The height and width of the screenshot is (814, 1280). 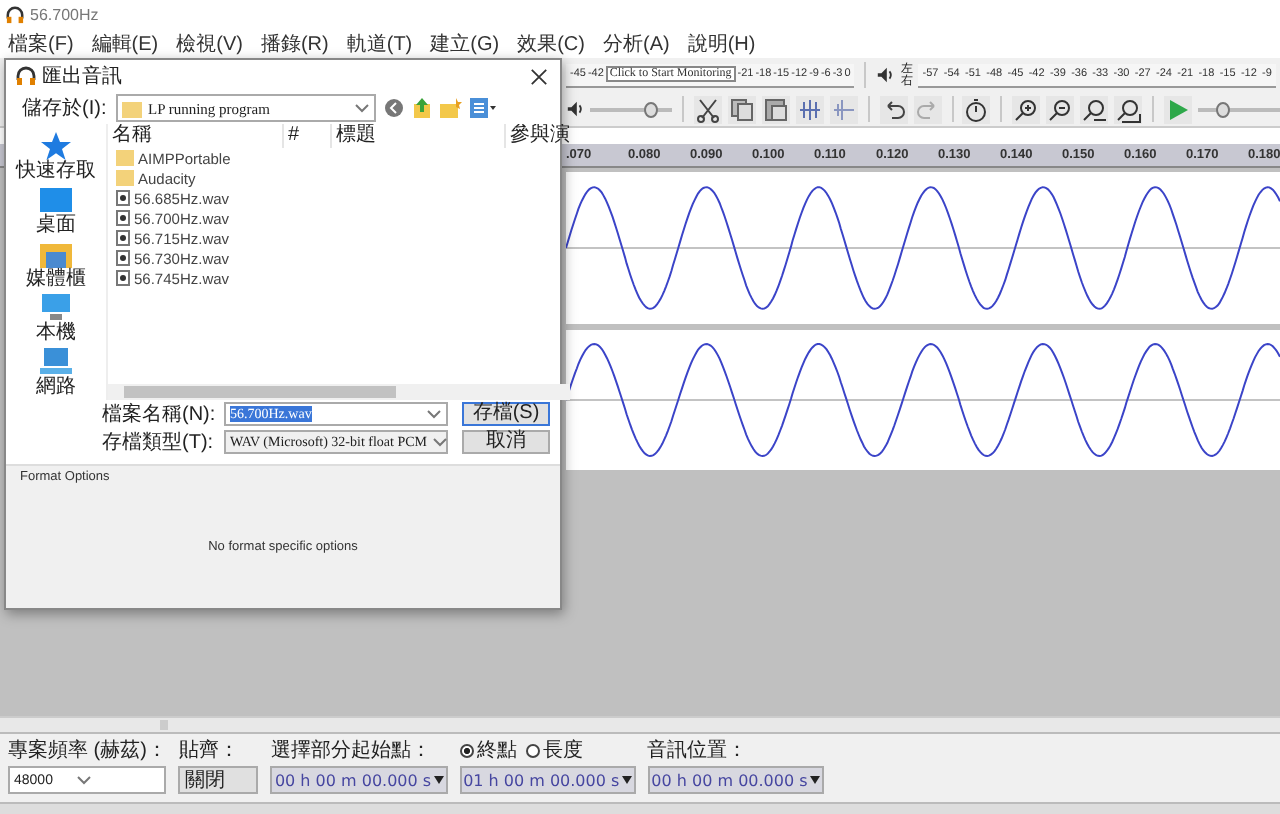 I want to click on network-icon, so click(x=56, y=362).